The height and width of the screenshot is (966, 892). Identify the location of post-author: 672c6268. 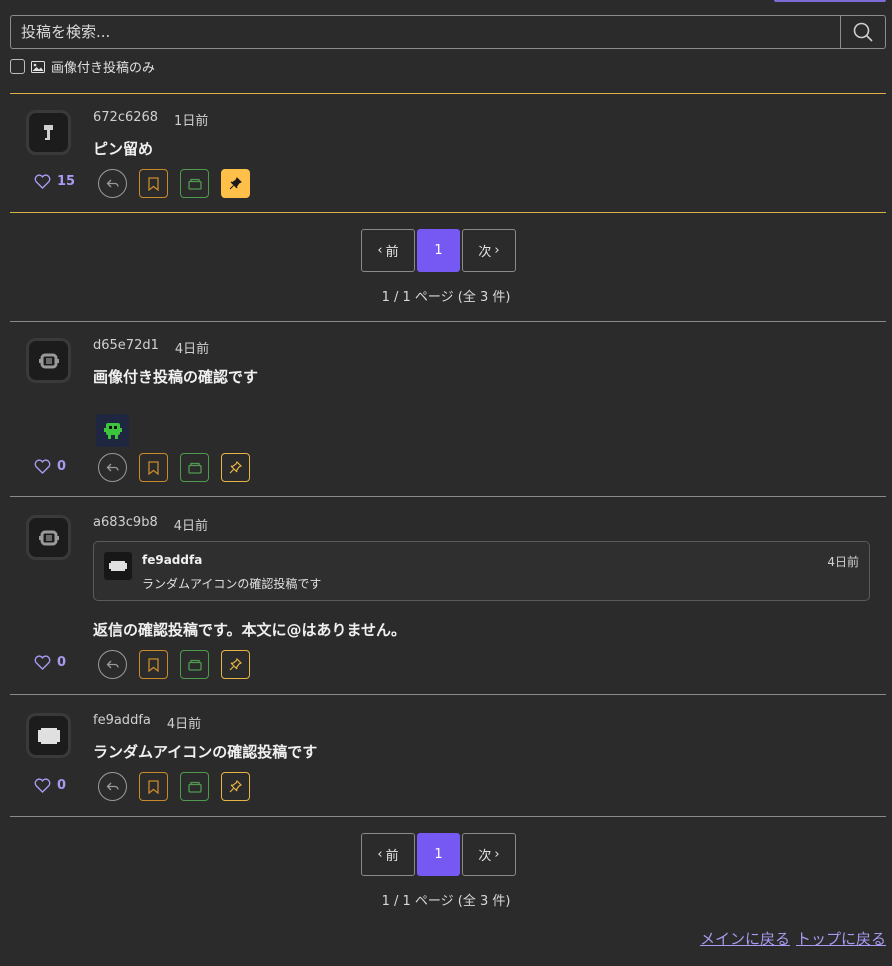
(125, 119).